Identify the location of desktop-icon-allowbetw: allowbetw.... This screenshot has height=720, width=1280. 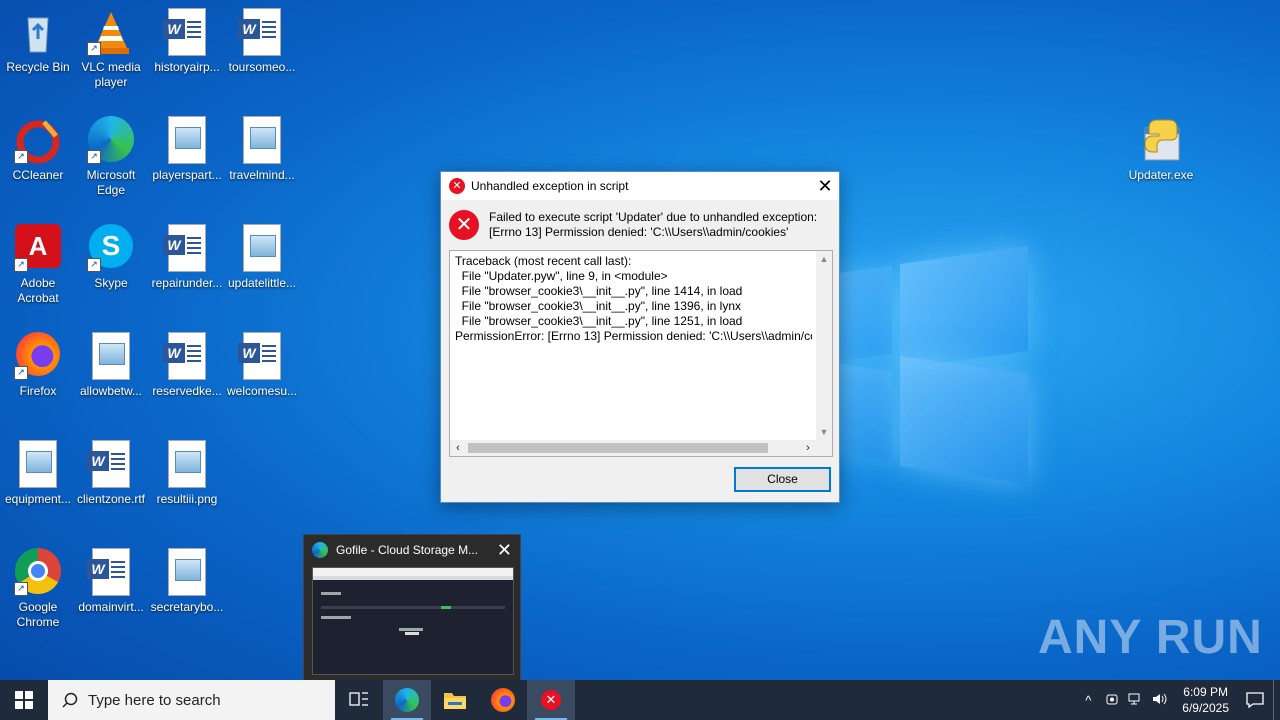
(111, 365).